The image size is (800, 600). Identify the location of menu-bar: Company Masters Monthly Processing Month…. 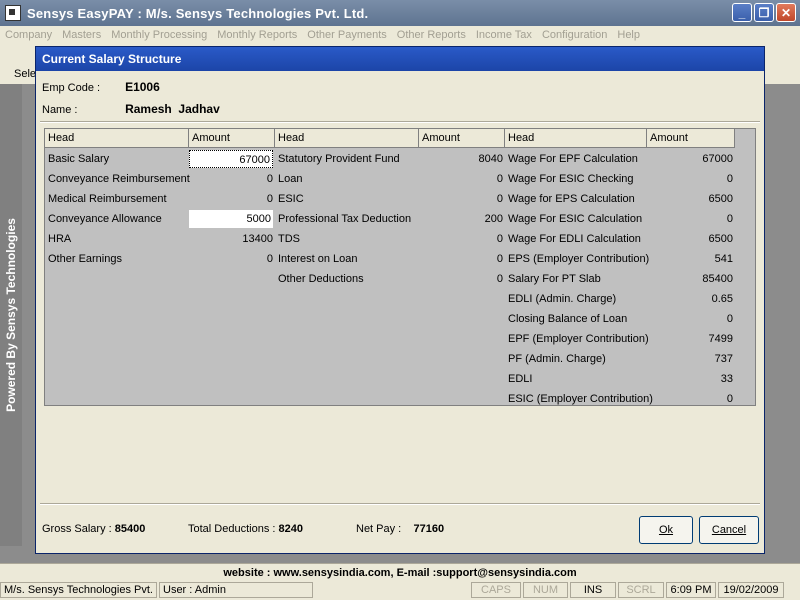
(400, 35).